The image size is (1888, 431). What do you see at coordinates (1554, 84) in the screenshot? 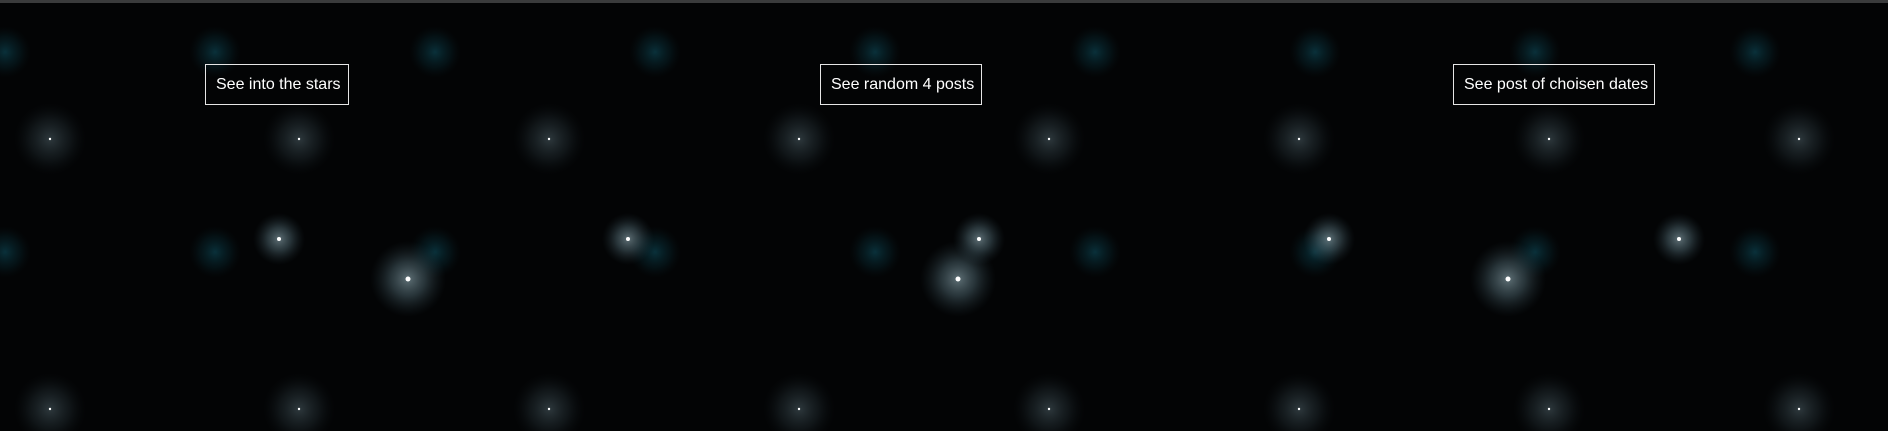
I see `see-posts-of-chosen-dates-button: See post of choisen dates` at bounding box center [1554, 84].